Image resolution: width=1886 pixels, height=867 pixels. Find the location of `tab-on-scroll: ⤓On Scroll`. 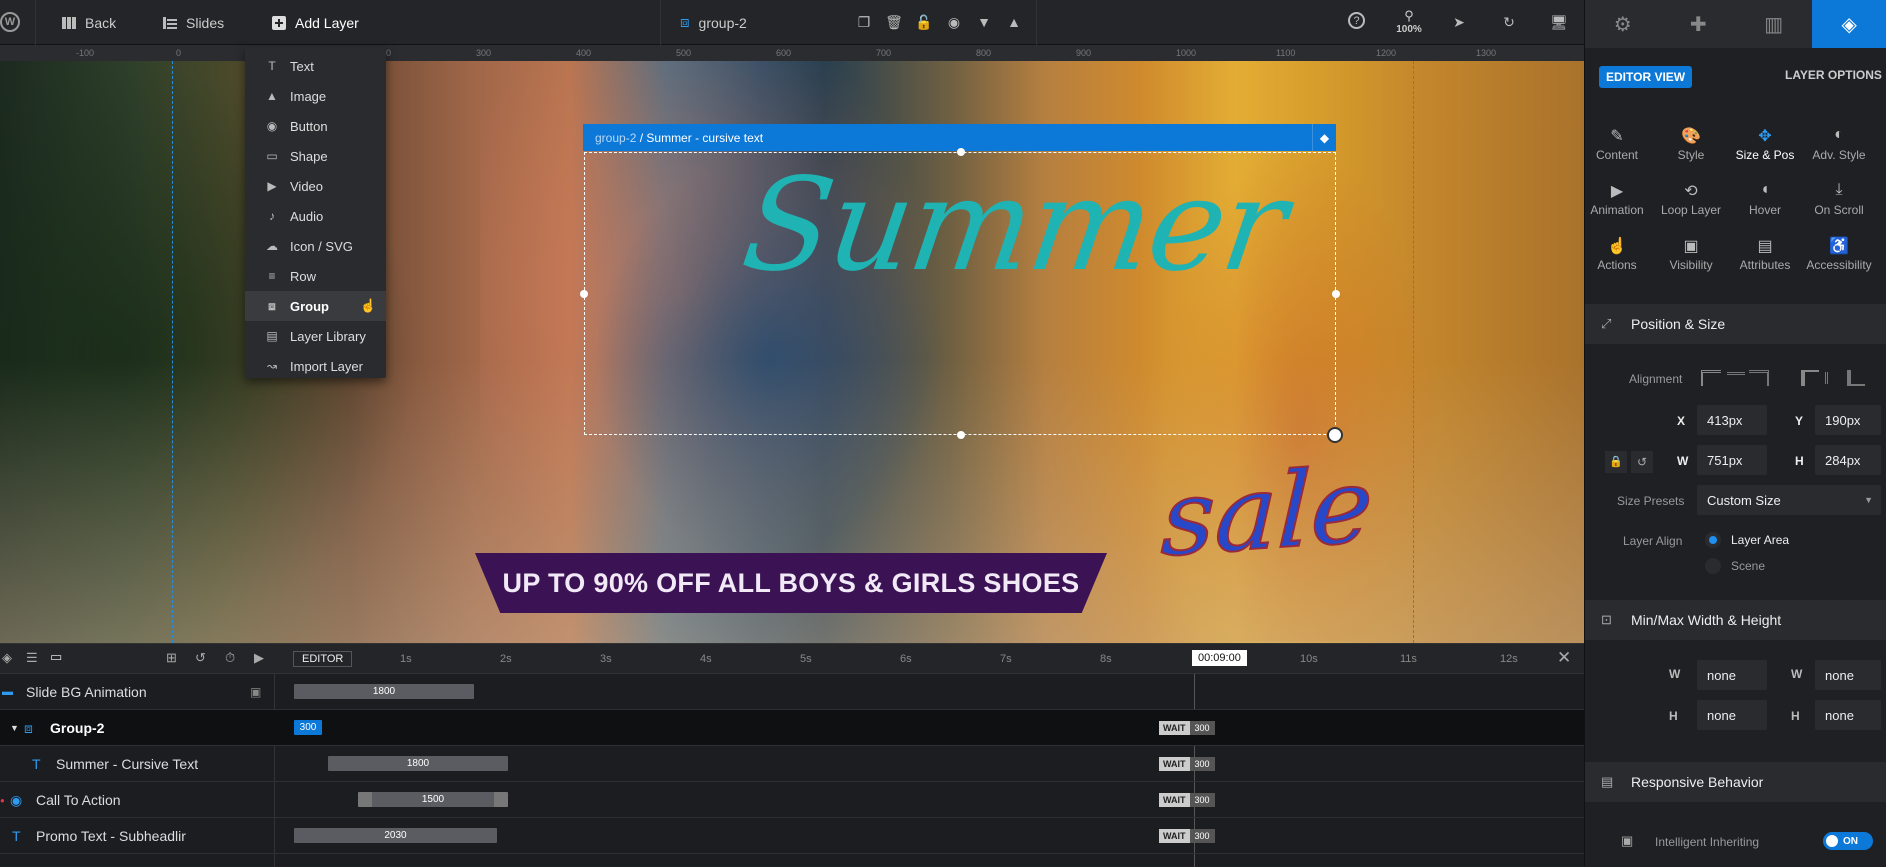

tab-on-scroll: ⤓On Scroll is located at coordinates (1839, 199).